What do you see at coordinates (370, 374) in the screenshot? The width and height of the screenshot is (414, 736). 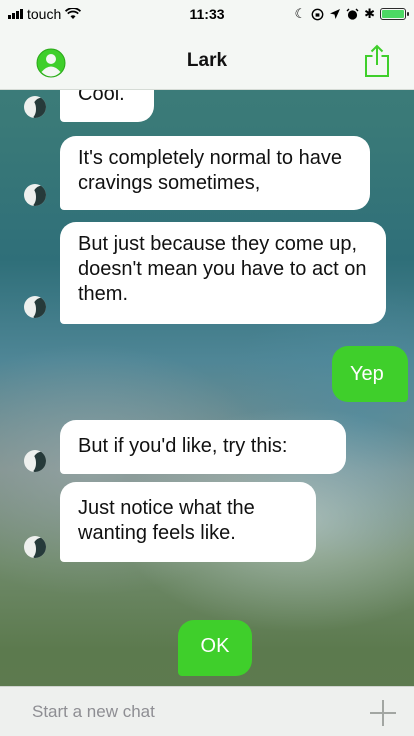 I see `user-message: Yep` at bounding box center [370, 374].